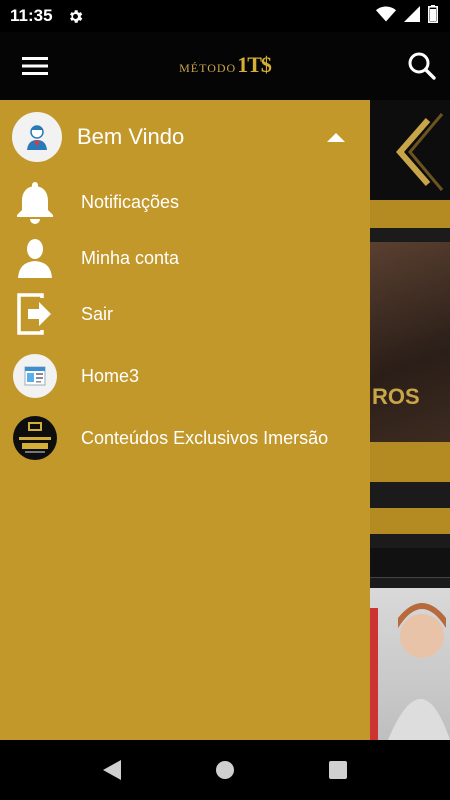 This screenshot has width=450, height=800. I want to click on caret-up-icon, so click(336, 137).